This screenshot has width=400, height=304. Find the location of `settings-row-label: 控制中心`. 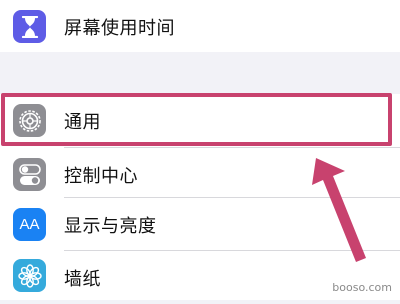

settings-row-label: 控制中心 is located at coordinates (101, 176).